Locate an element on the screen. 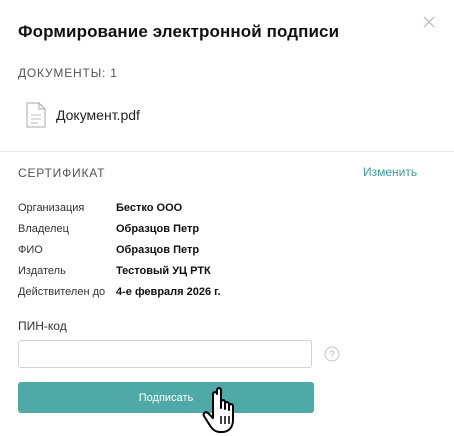 The image size is (454, 436). sign-button: Подписать is located at coordinates (166, 397).